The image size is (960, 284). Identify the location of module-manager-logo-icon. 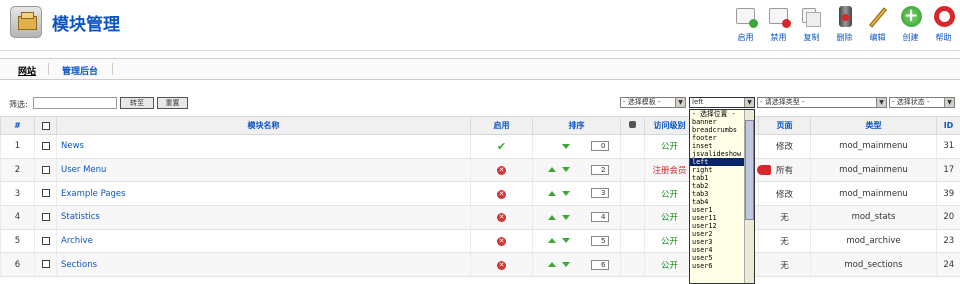
(26, 22).